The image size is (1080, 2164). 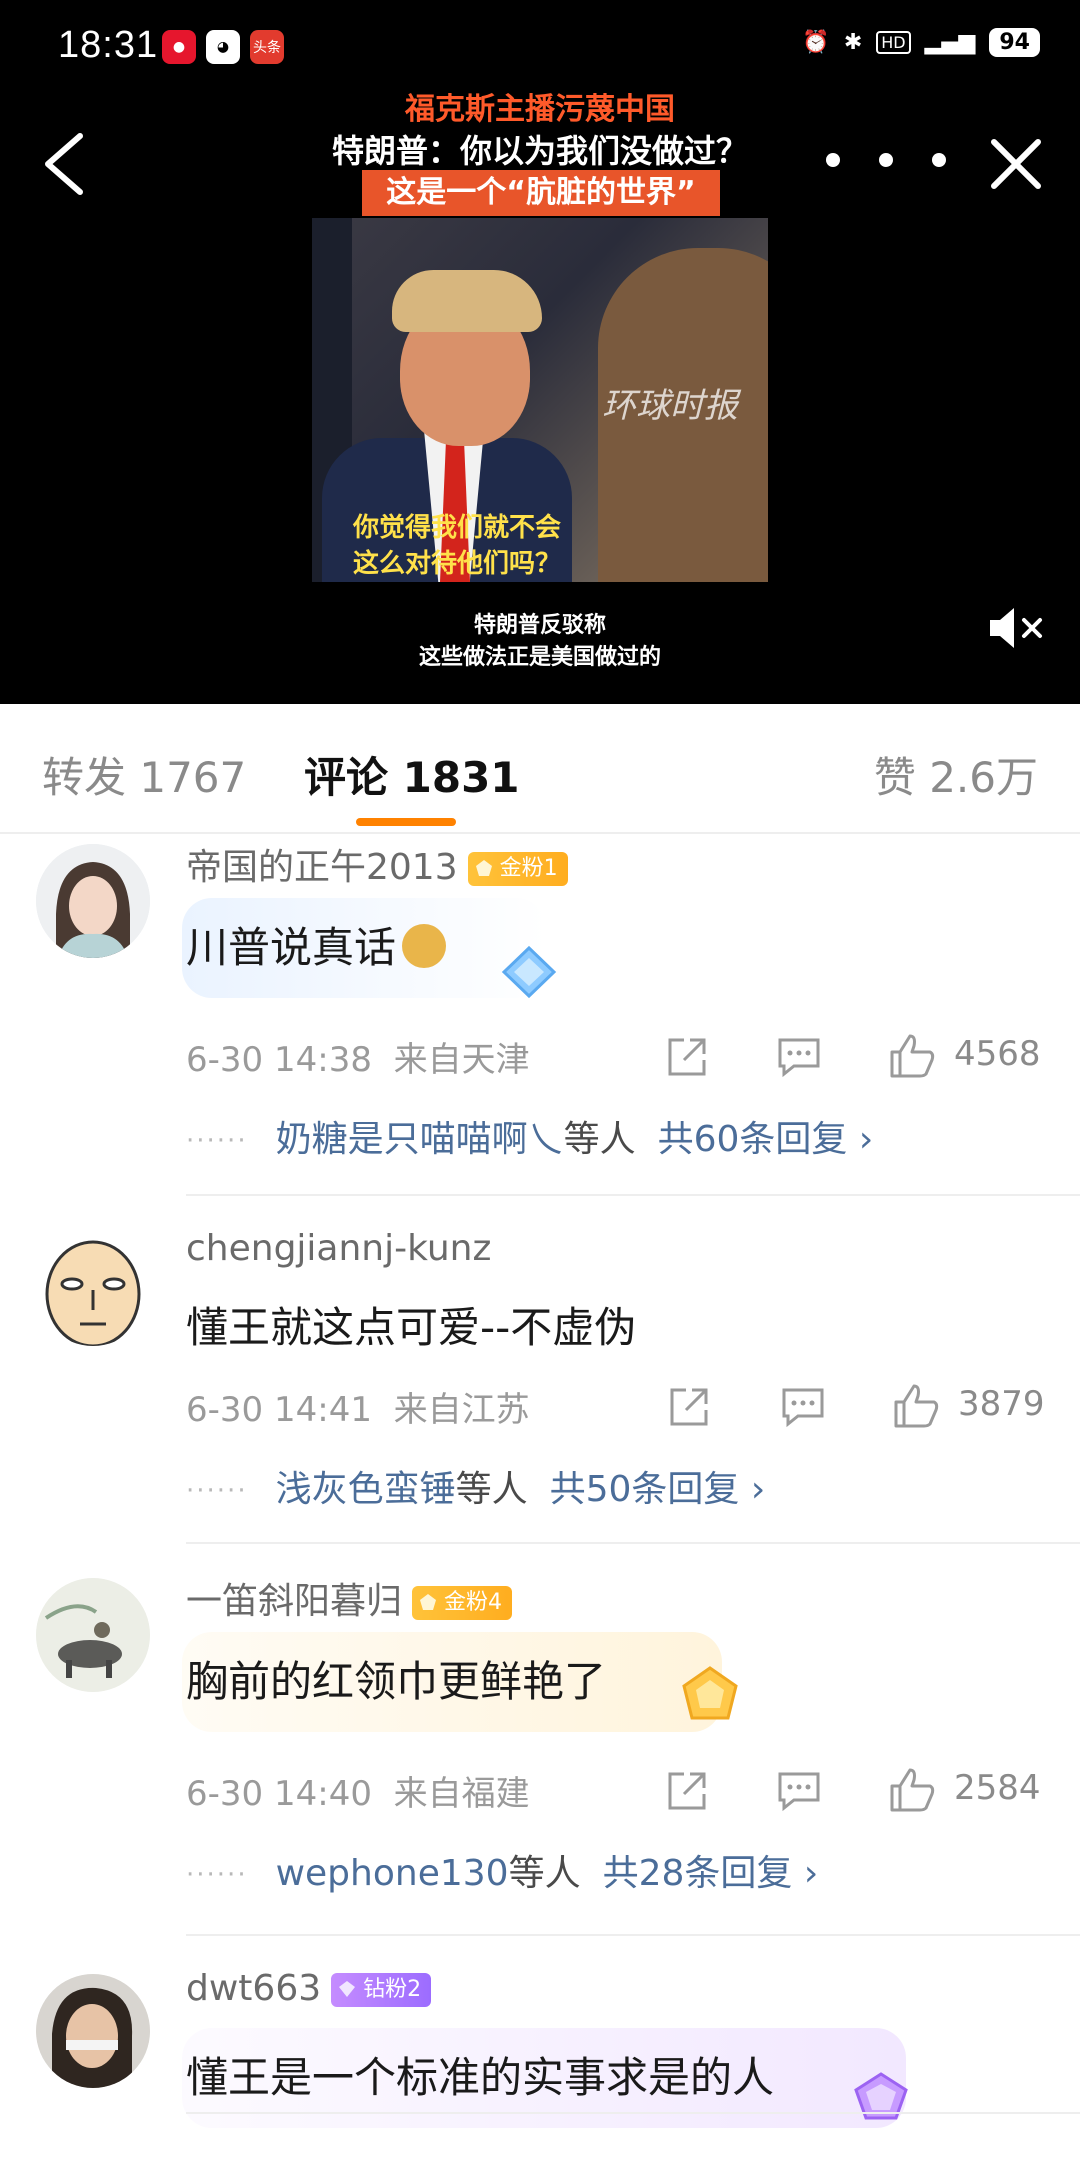 What do you see at coordinates (406, 822) in the screenshot?
I see `active-tab-indicator` at bounding box center [406, 822].